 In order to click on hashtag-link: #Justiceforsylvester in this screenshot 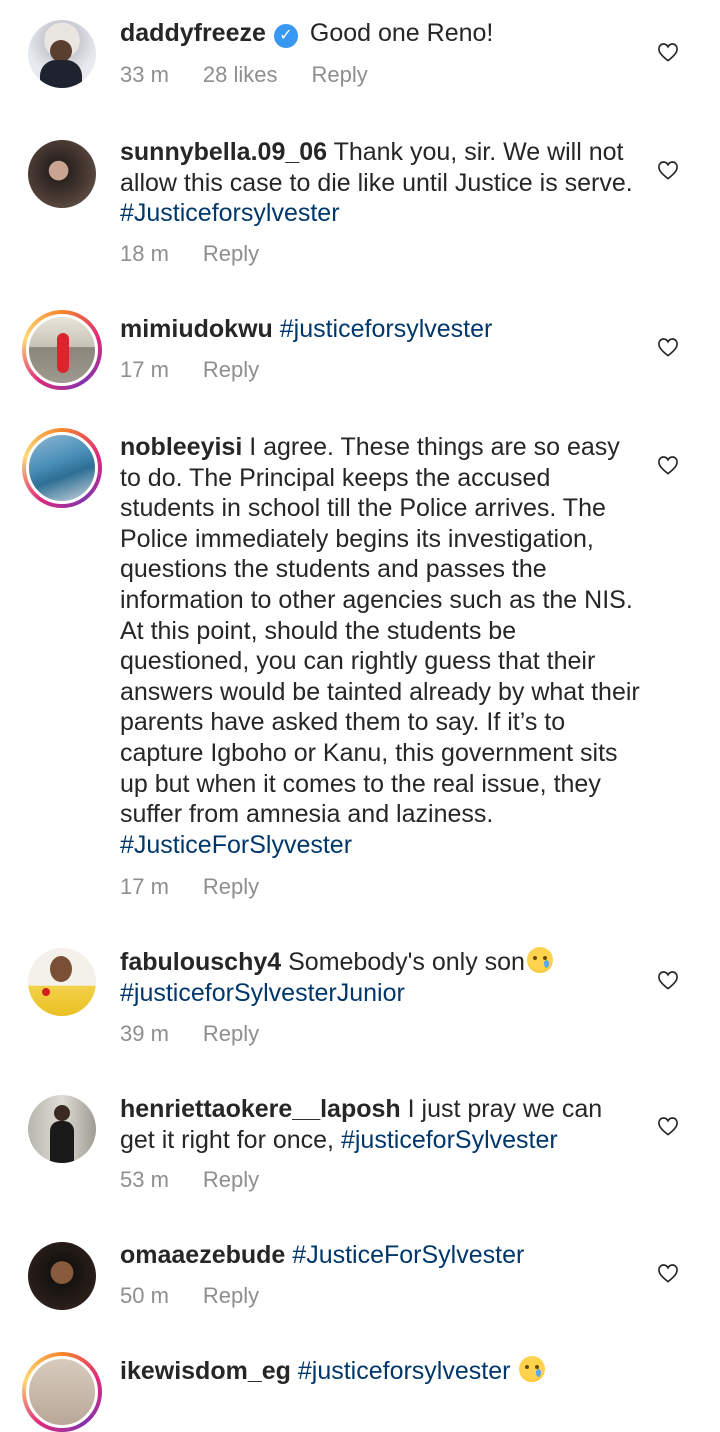, I will do `click(230, 213)`.